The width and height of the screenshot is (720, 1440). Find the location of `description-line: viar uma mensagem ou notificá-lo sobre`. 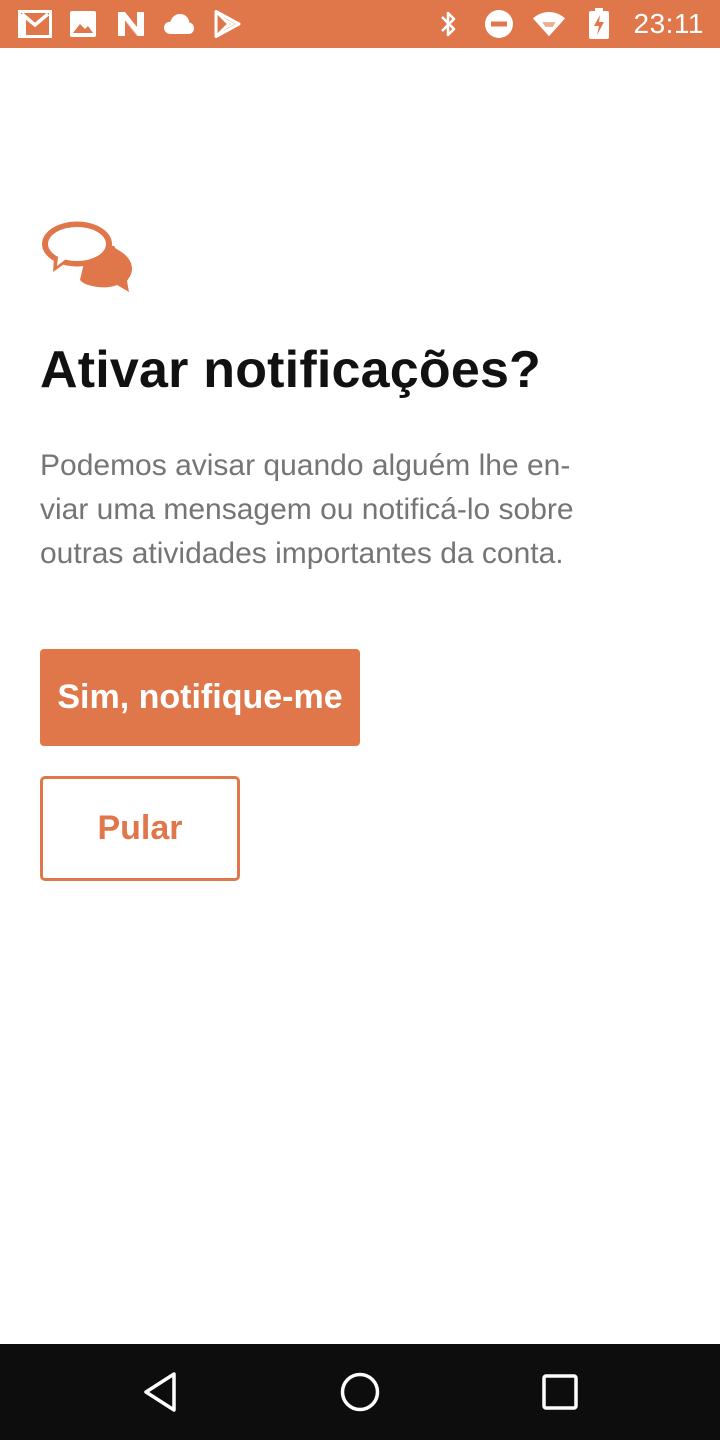

description-line: viar uma mensagem ou notificá-lo sobre is located at coordinates (307, 509).